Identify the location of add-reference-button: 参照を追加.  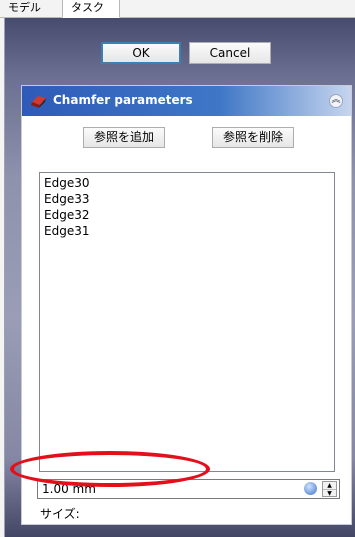
(124, 137).